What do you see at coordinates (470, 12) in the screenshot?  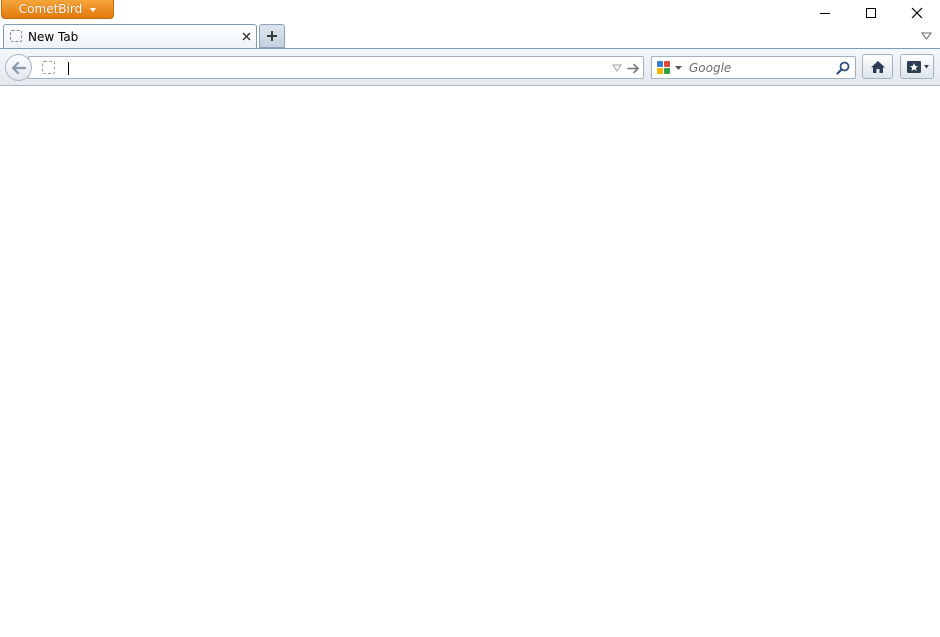 I see `title-bar: CometBird` at bounding box center [470, 12].